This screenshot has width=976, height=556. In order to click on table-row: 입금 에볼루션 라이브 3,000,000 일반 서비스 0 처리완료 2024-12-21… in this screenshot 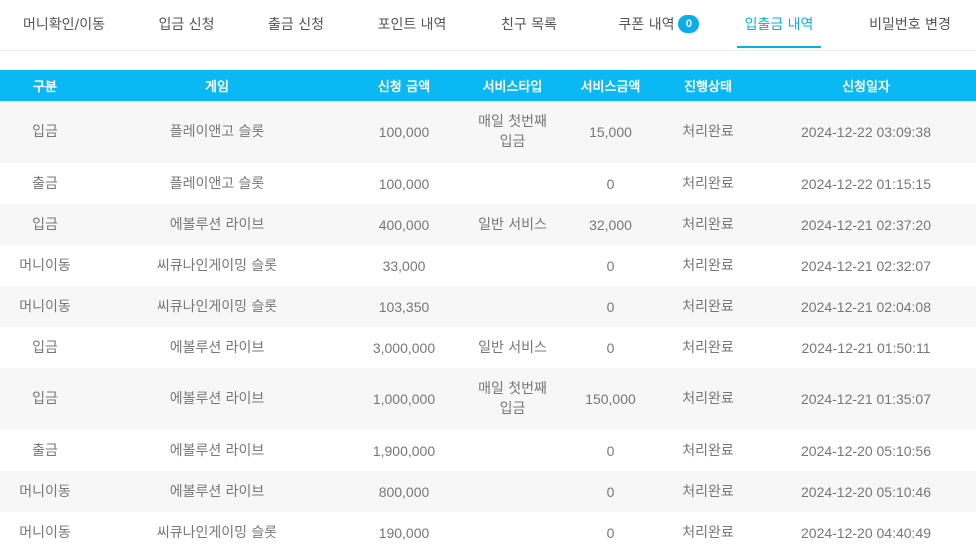, I will do `click(488, 347)`.